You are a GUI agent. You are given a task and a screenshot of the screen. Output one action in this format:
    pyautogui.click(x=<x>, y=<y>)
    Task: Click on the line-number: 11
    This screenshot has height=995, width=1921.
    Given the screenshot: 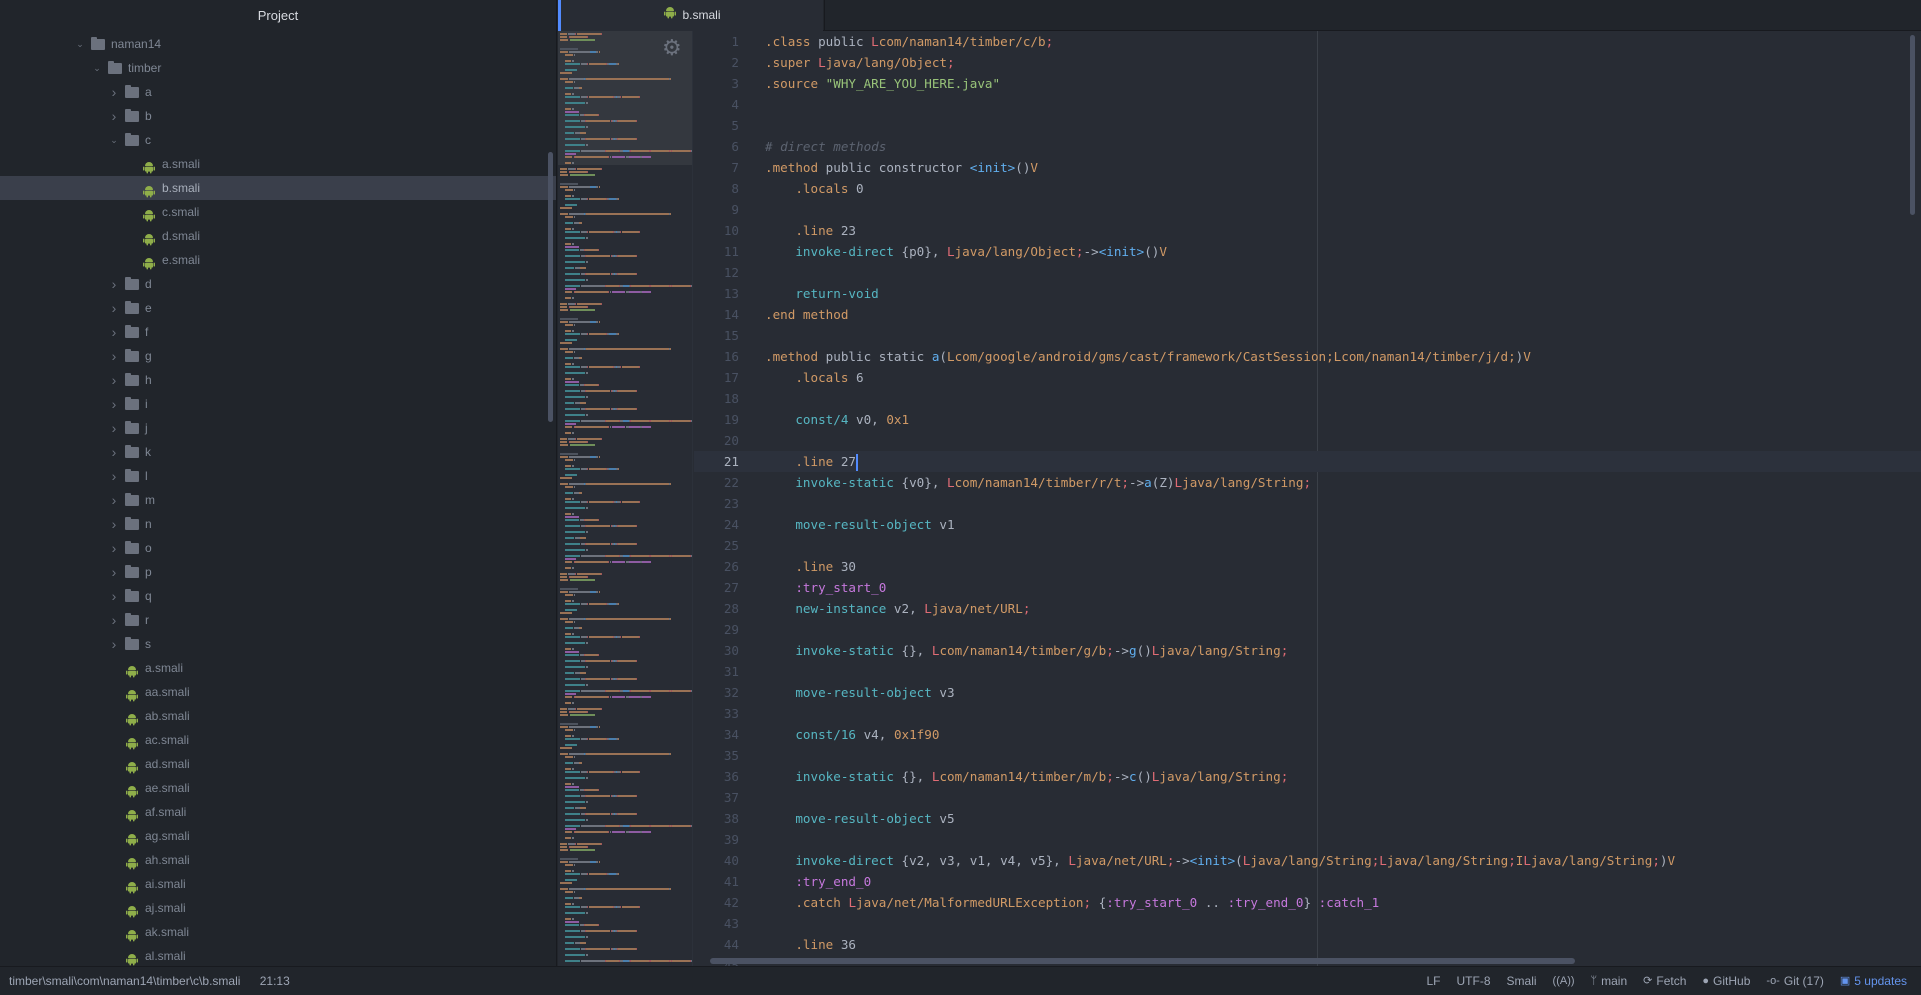 What is the action you would take?
    pyautogui.click(x=716, y=251)
    